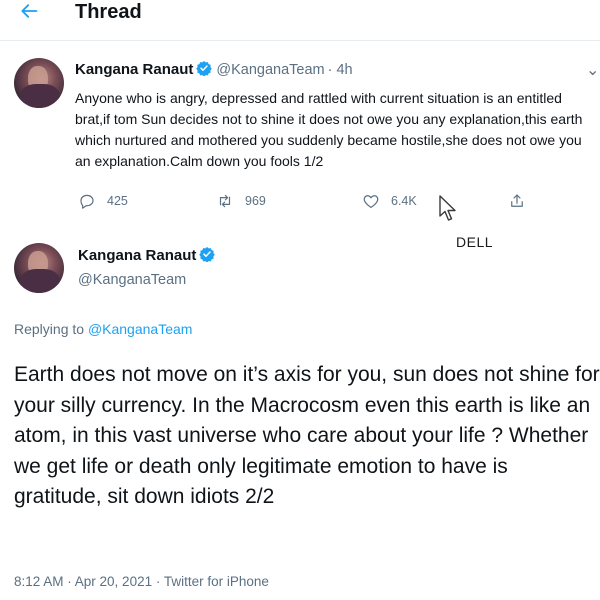 Image resolution: width=600 pixels, height=600 pixels. I want to click on replying-to: Replying to @KanganaTeam, so click(103, 329).